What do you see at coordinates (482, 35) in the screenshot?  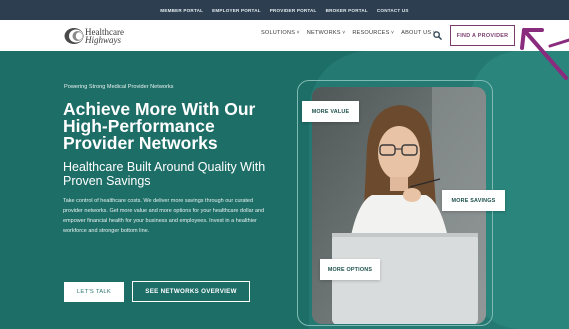 I see `find-a-provider-button: FIND A PROVIDER` at bounding box center [482, 35].